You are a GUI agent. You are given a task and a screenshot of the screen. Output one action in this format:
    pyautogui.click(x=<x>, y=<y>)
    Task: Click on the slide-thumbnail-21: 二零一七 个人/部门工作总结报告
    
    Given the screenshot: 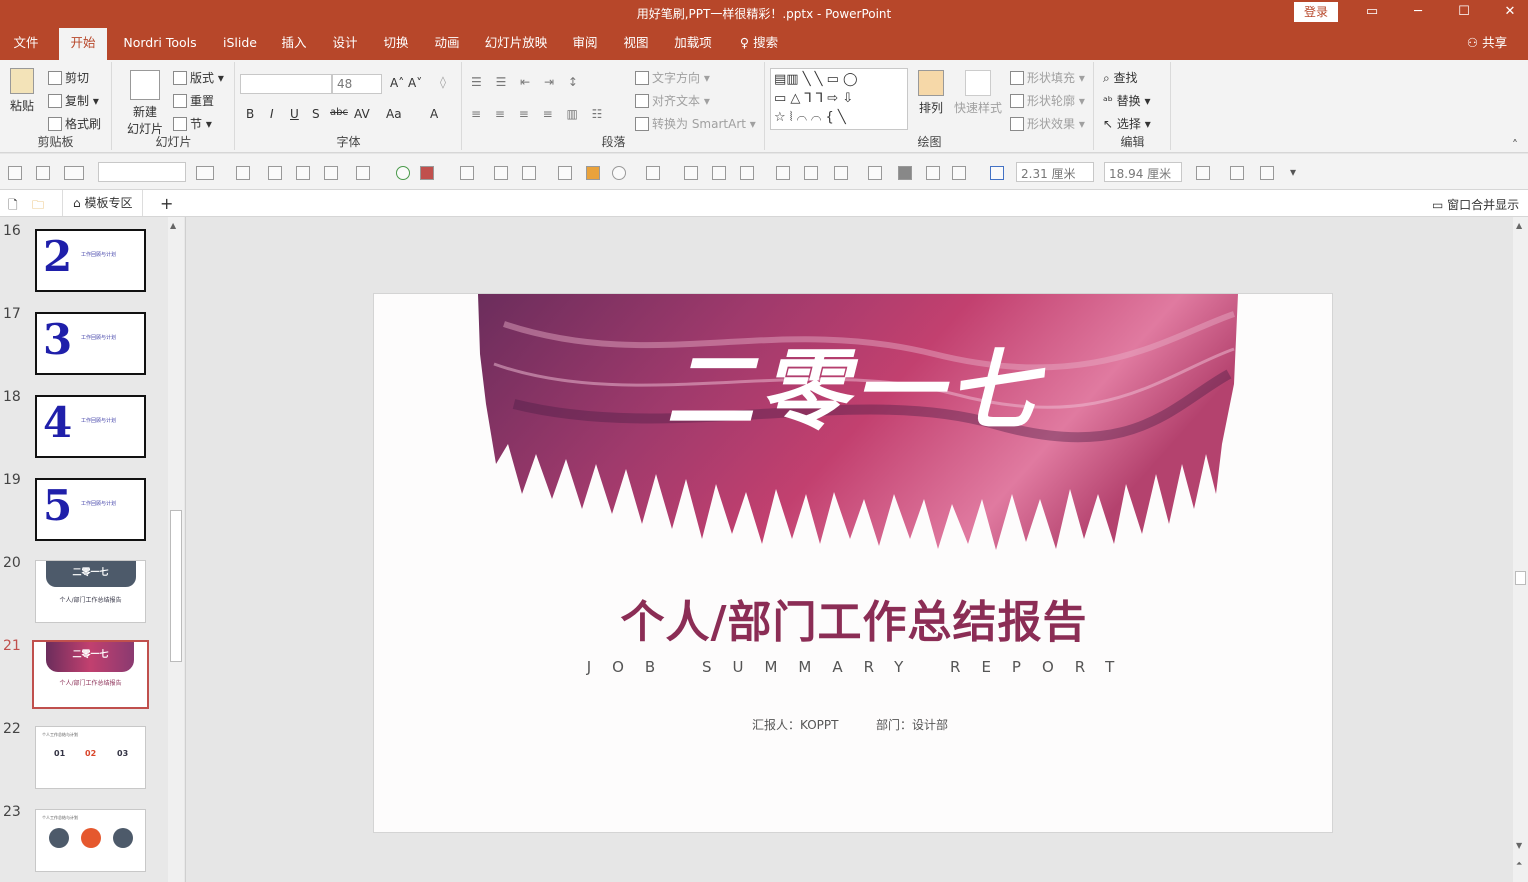 What is the action you would take?
    pyautogui.click(x=90, y=674)
    